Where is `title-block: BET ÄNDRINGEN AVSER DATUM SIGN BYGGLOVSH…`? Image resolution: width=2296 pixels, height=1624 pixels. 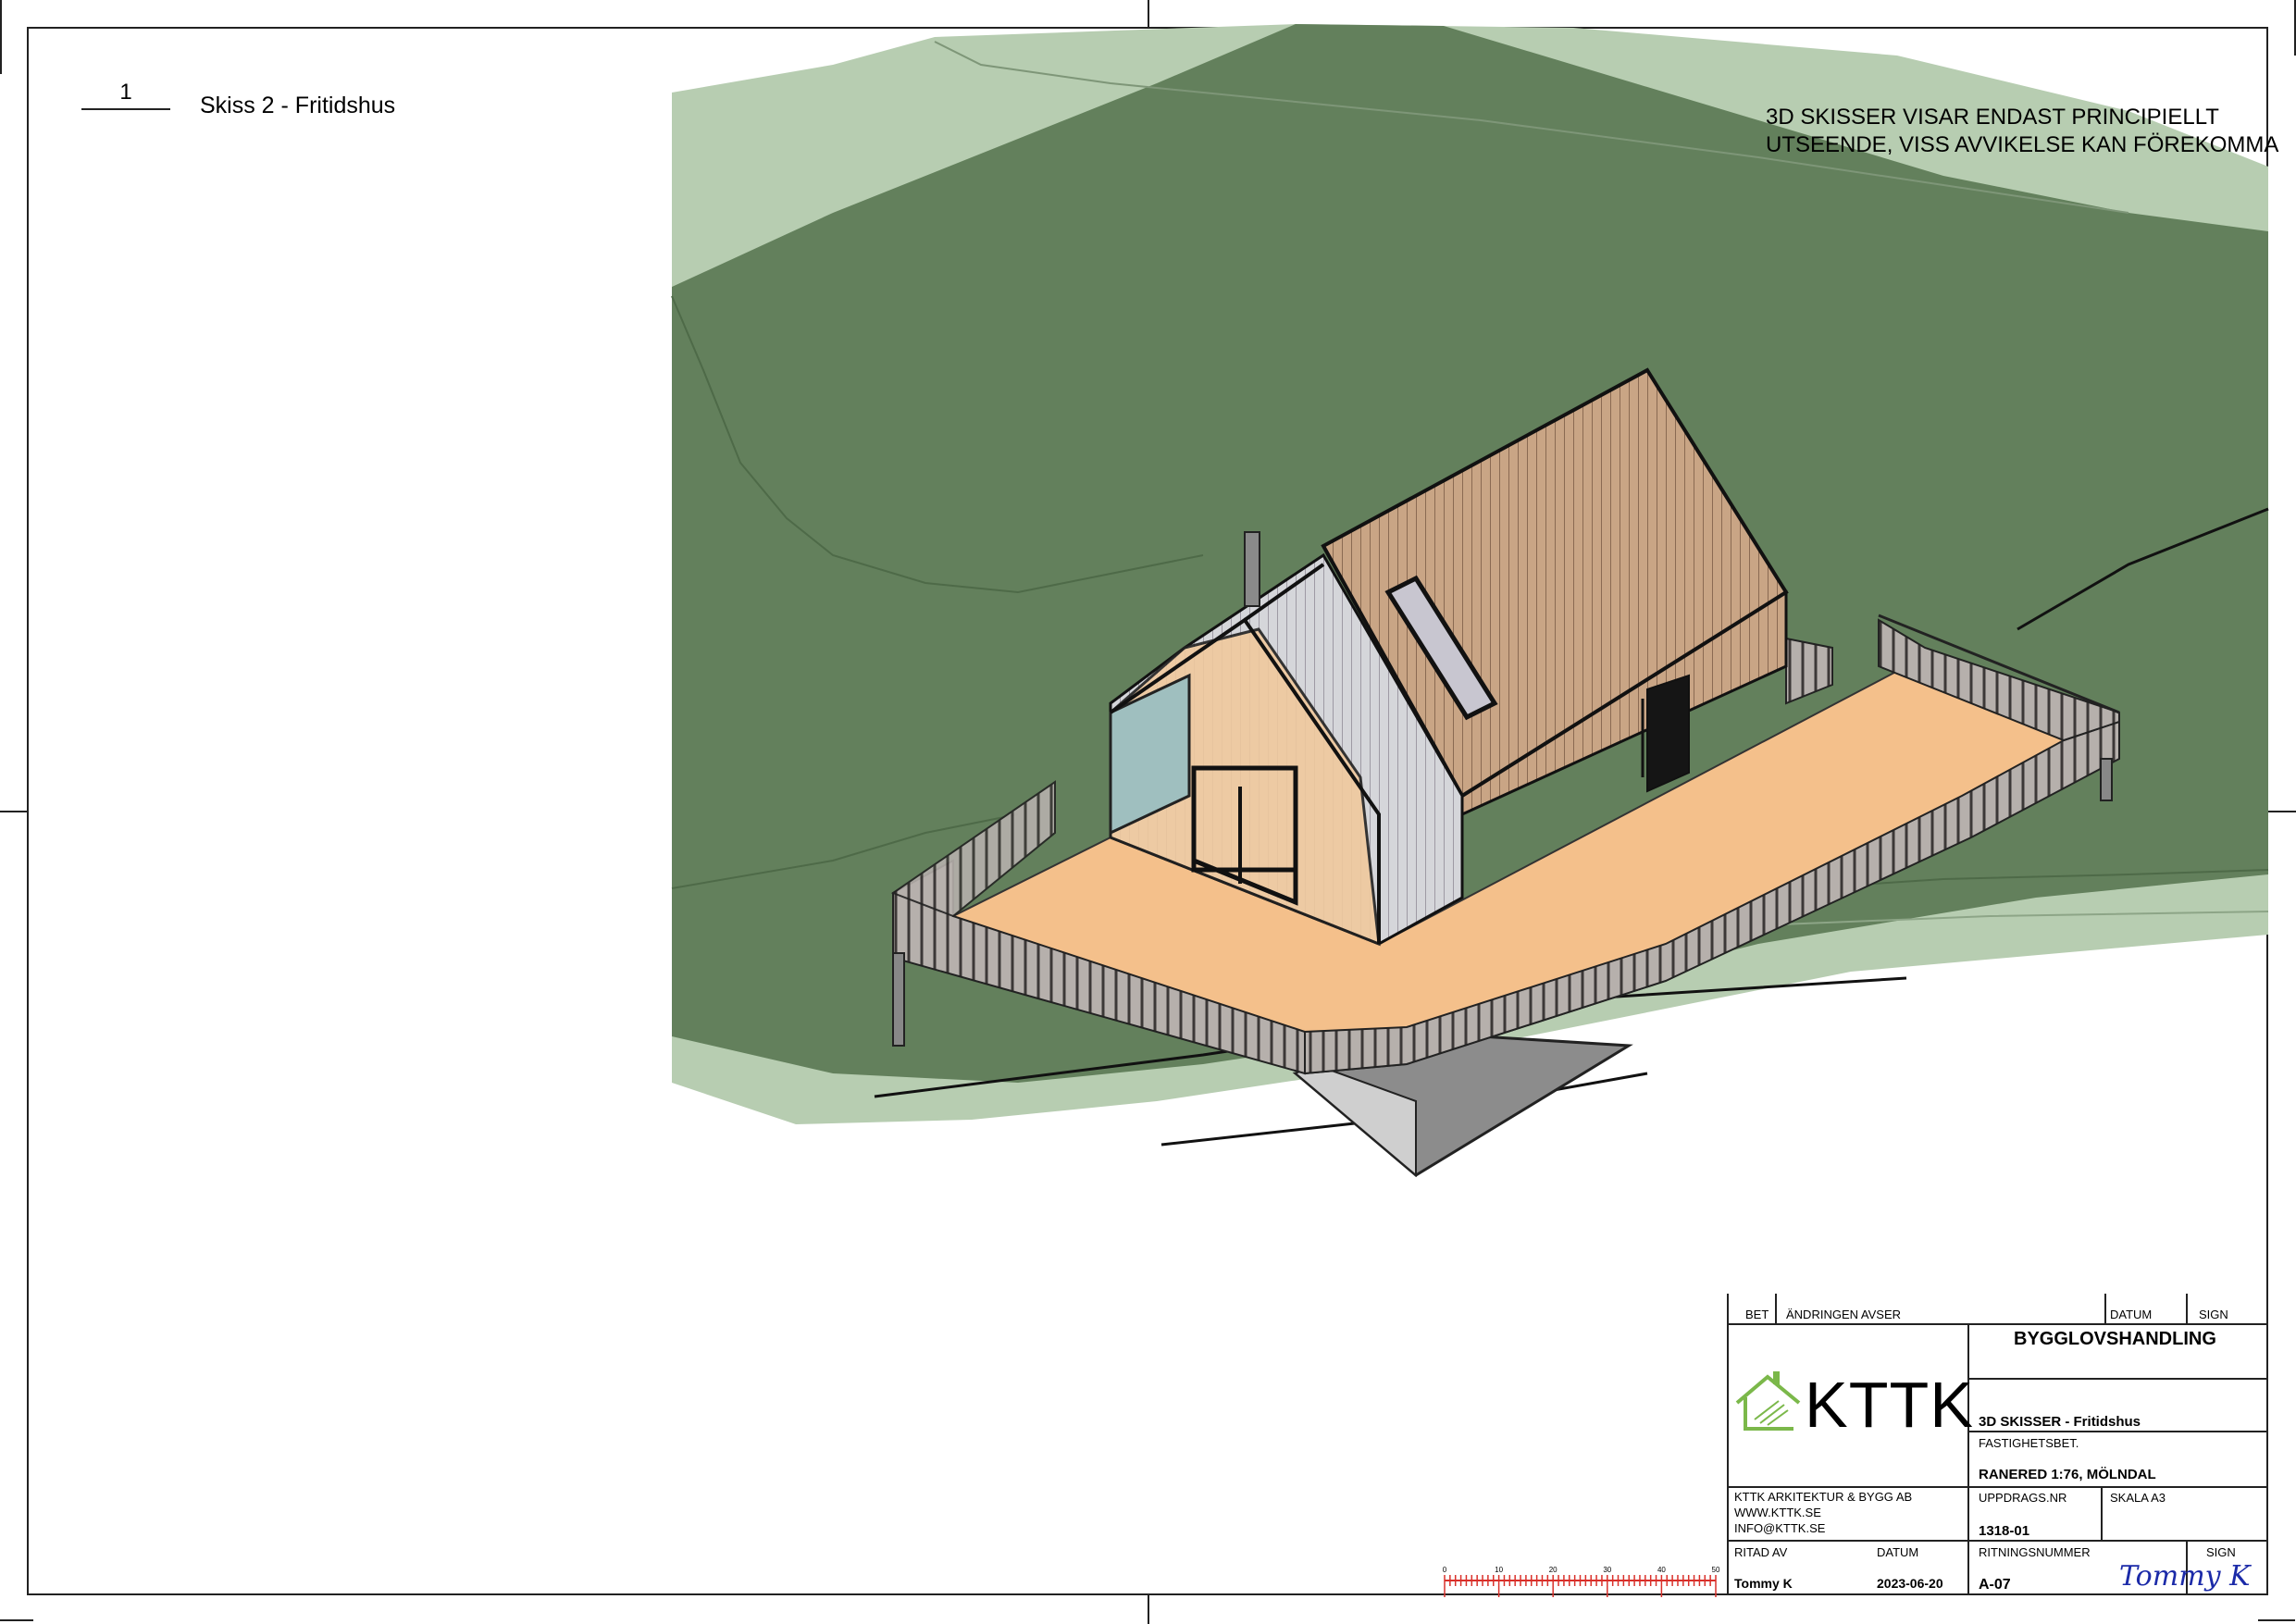 title-block: BET ÄNDRINGEN AVSER DATUM SIGN BYGGLOVSH… is located at coordinates (1998, 1444).